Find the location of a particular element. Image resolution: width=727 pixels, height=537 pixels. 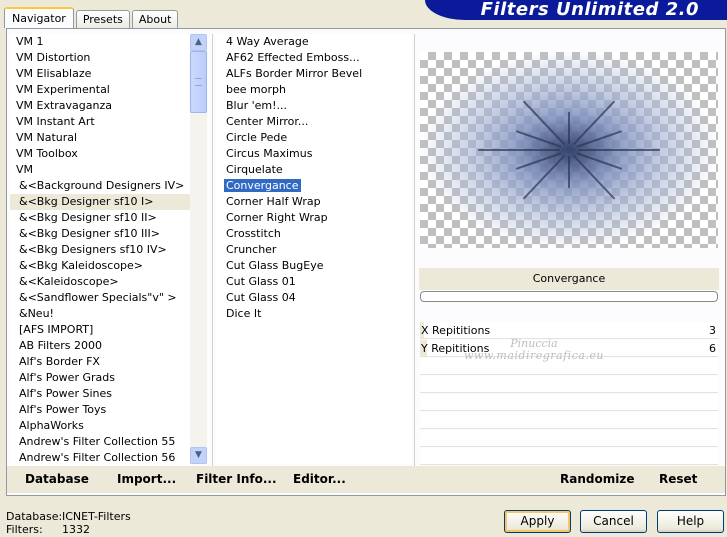

scroll-thumb is located at coordinates (198, 82).